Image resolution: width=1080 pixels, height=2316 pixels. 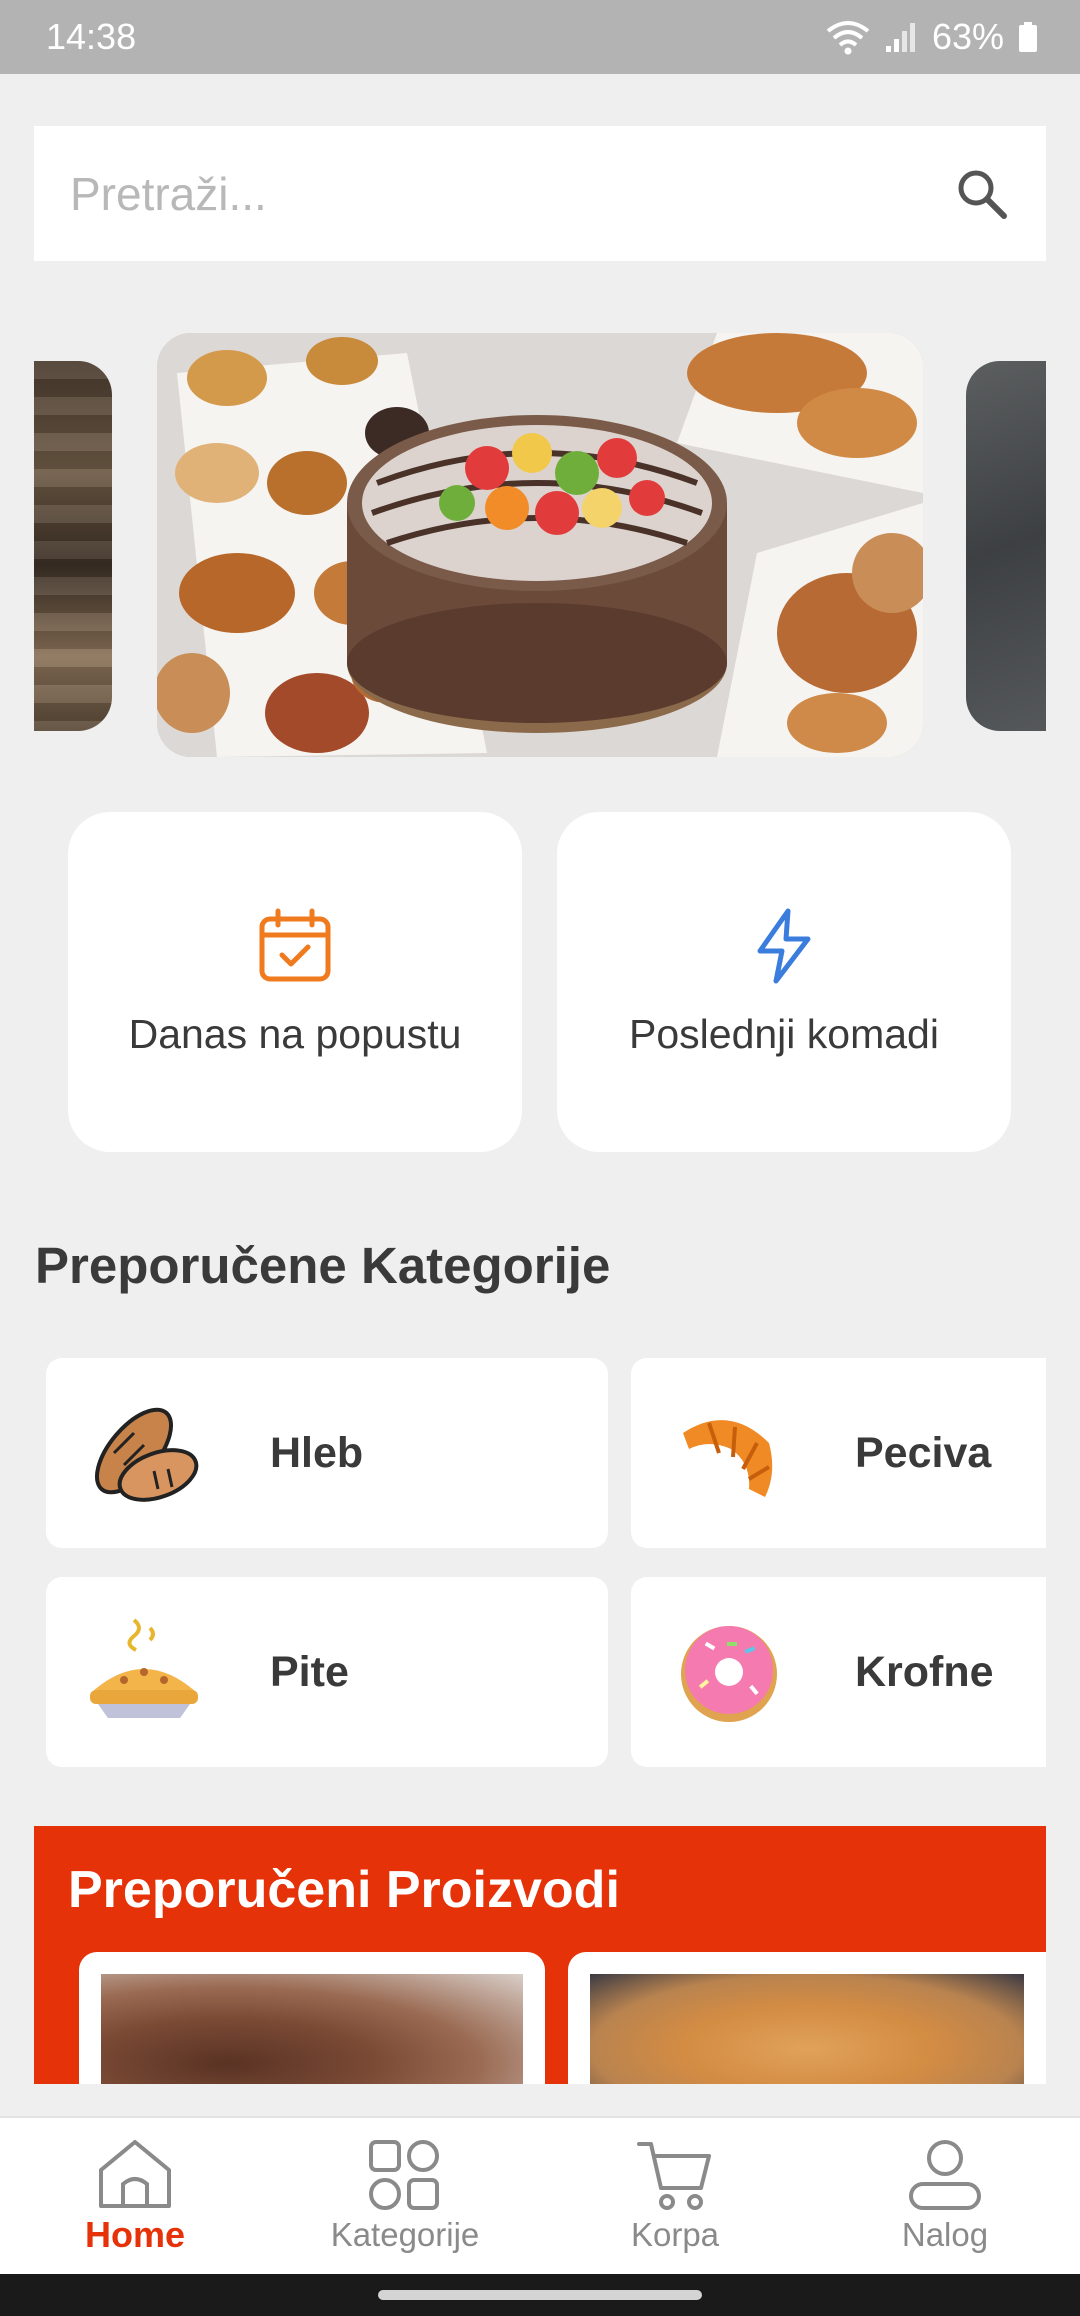 I want to click on bread-icon, so click(x=144, y=1453).